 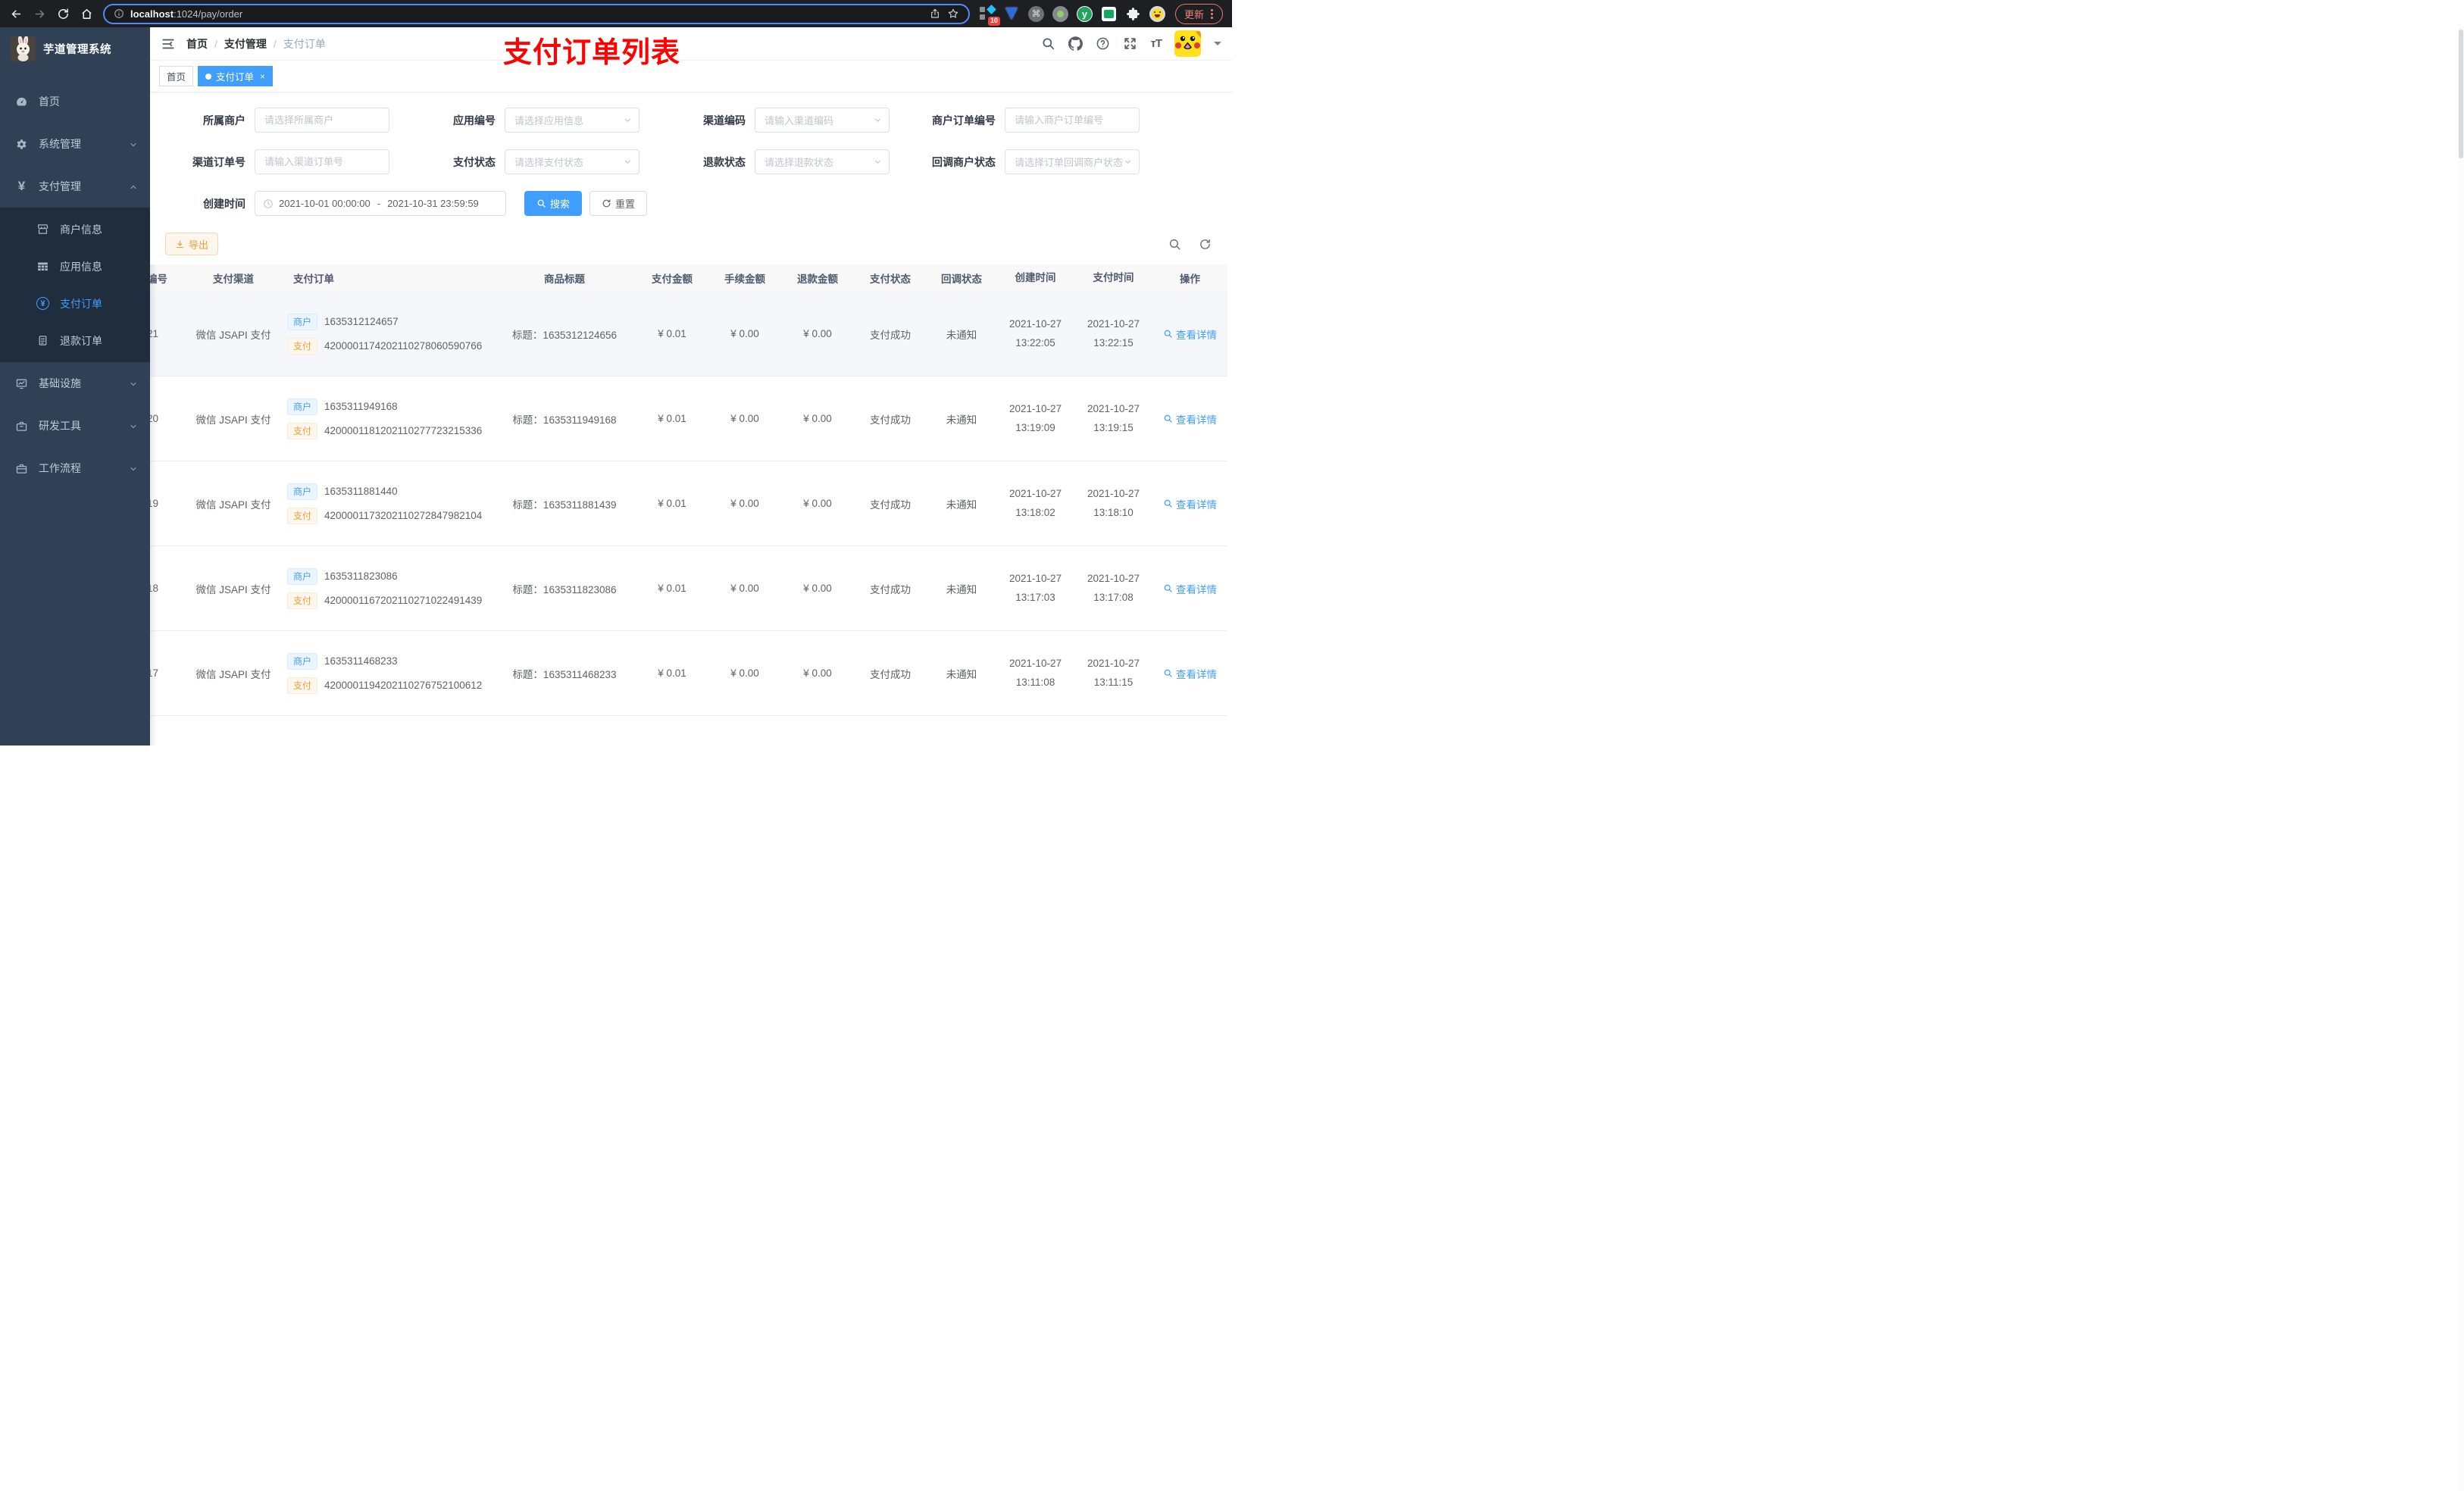 I want to click on sidebar-item-refund-order: 退款订单, so click(x=75, y=340).